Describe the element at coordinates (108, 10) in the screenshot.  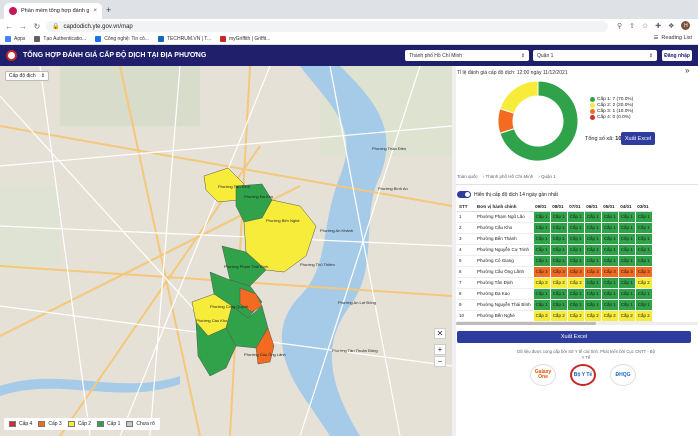
I see `new-tab-button: +` at that location.